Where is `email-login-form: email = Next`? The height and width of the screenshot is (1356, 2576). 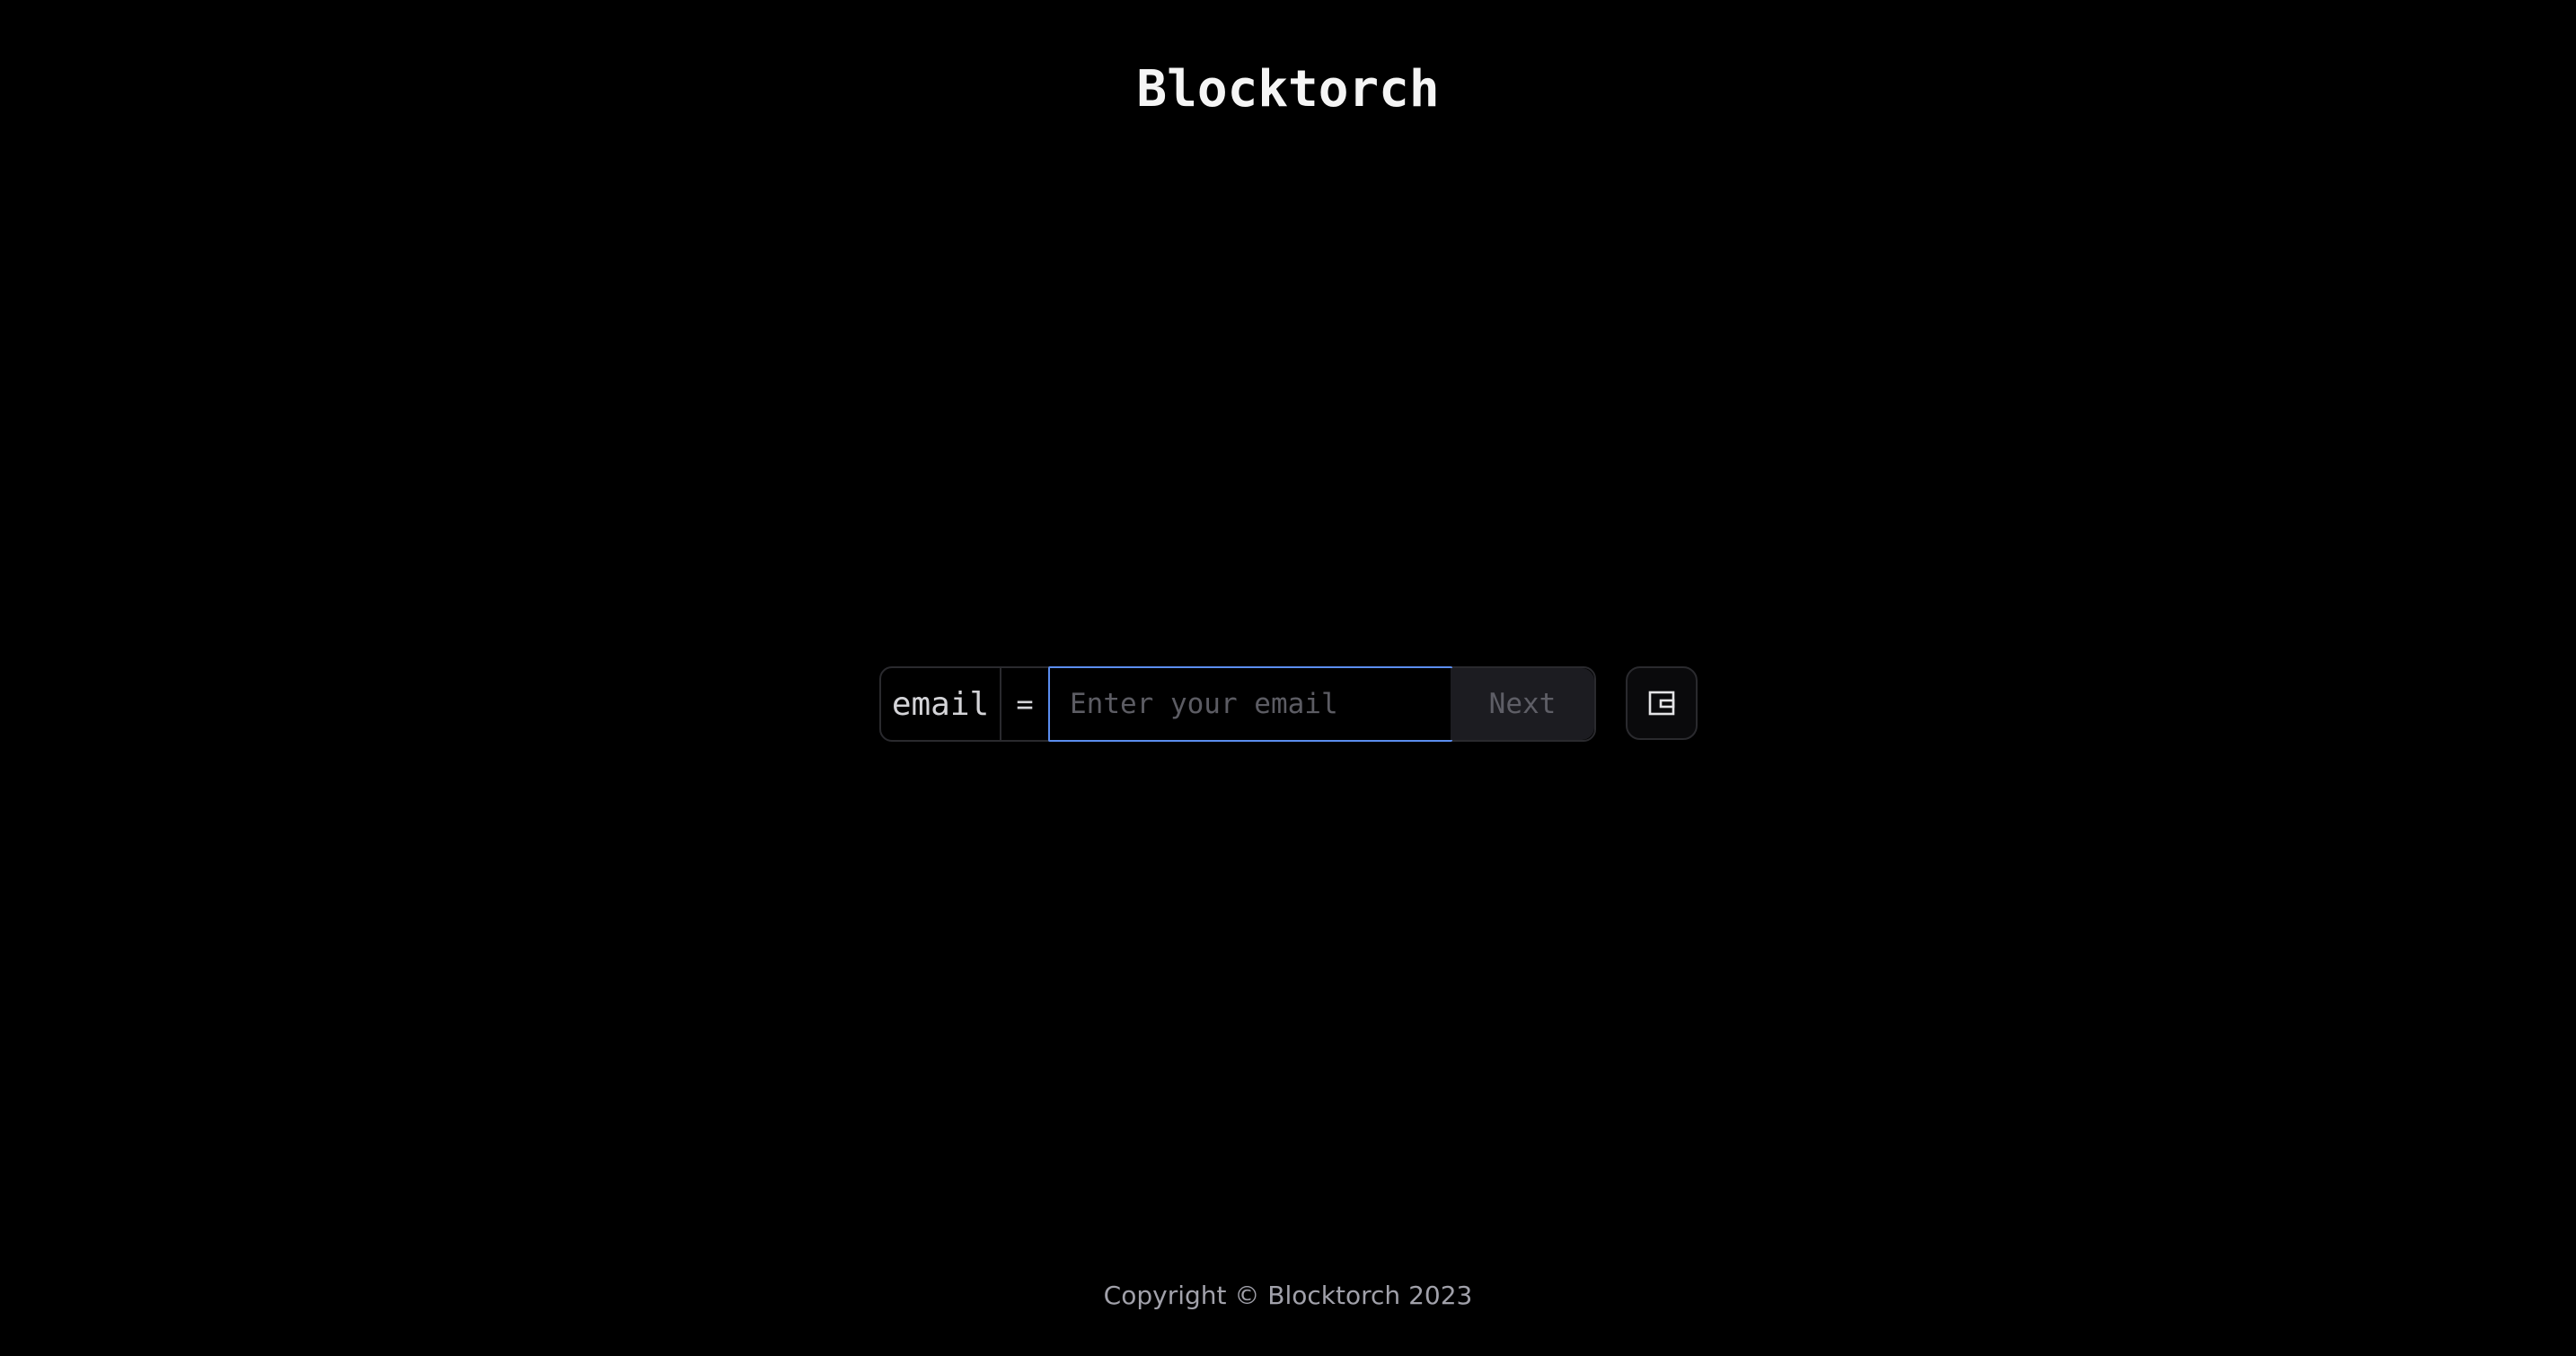
email-login-form: email = Next is located at coordinates (1237, 704).